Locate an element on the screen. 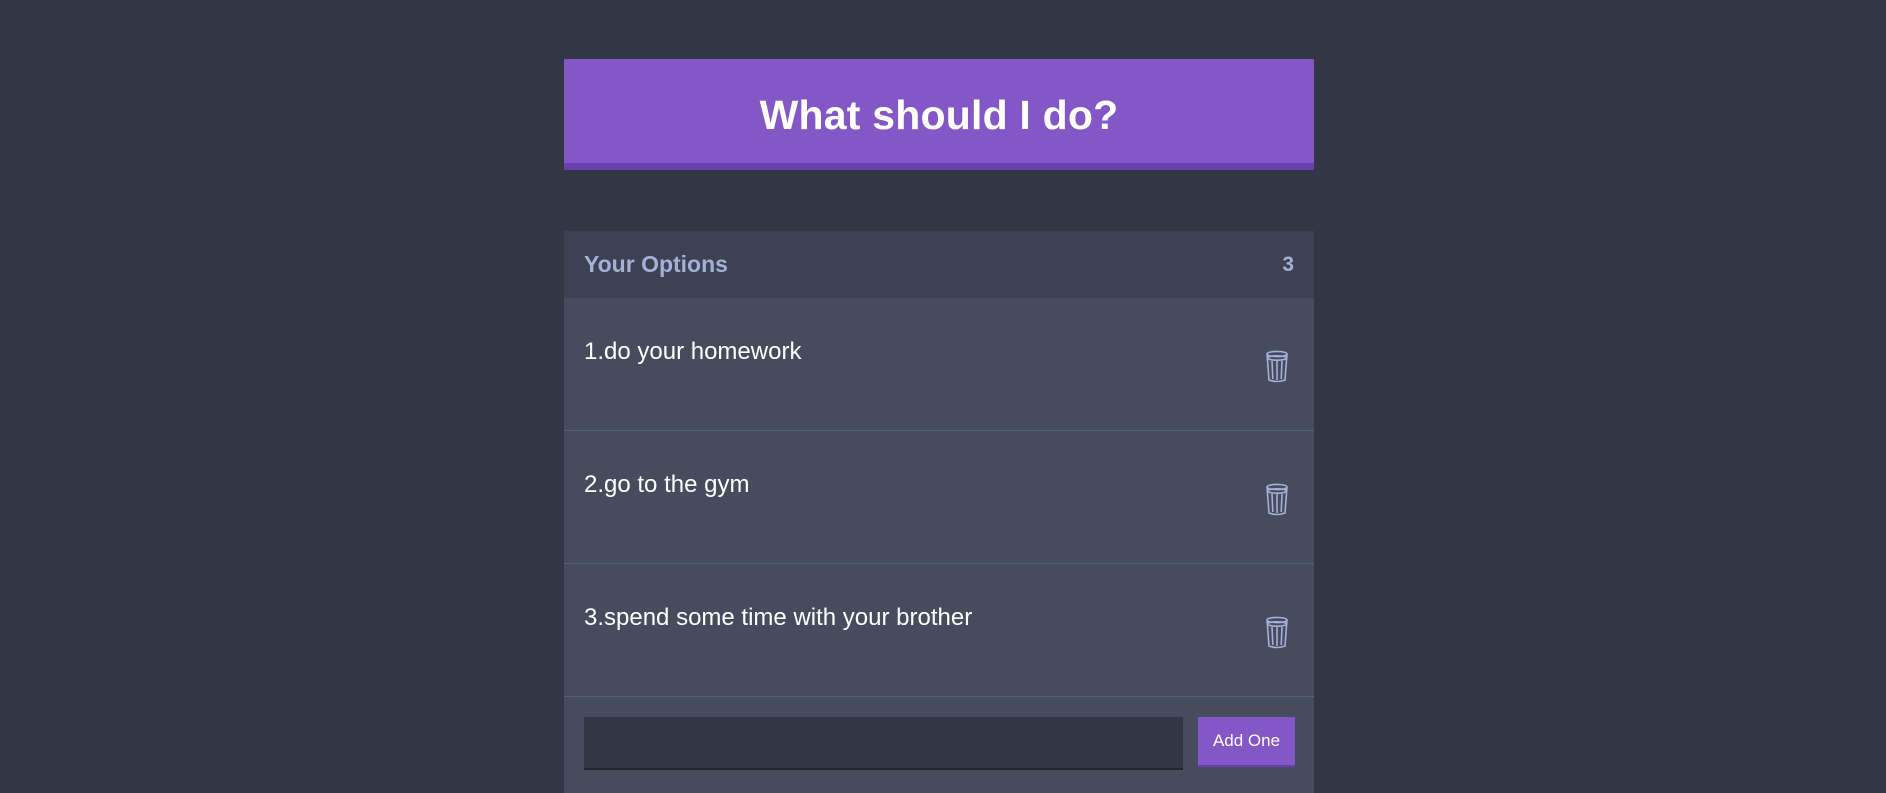 The height and width of the screenshot is (793, 1886). option-text: 1.do your homework is located at coordinates (693, 351).